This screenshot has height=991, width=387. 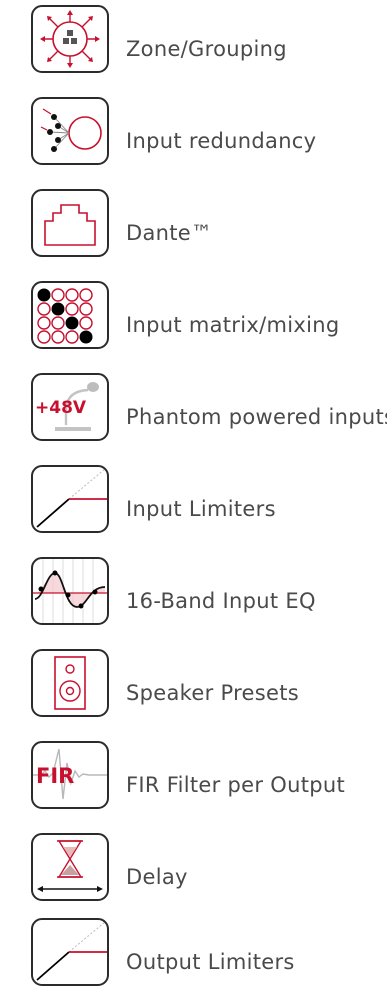 I want to click on feature-label: Dante™, so click(x=169, y=233).